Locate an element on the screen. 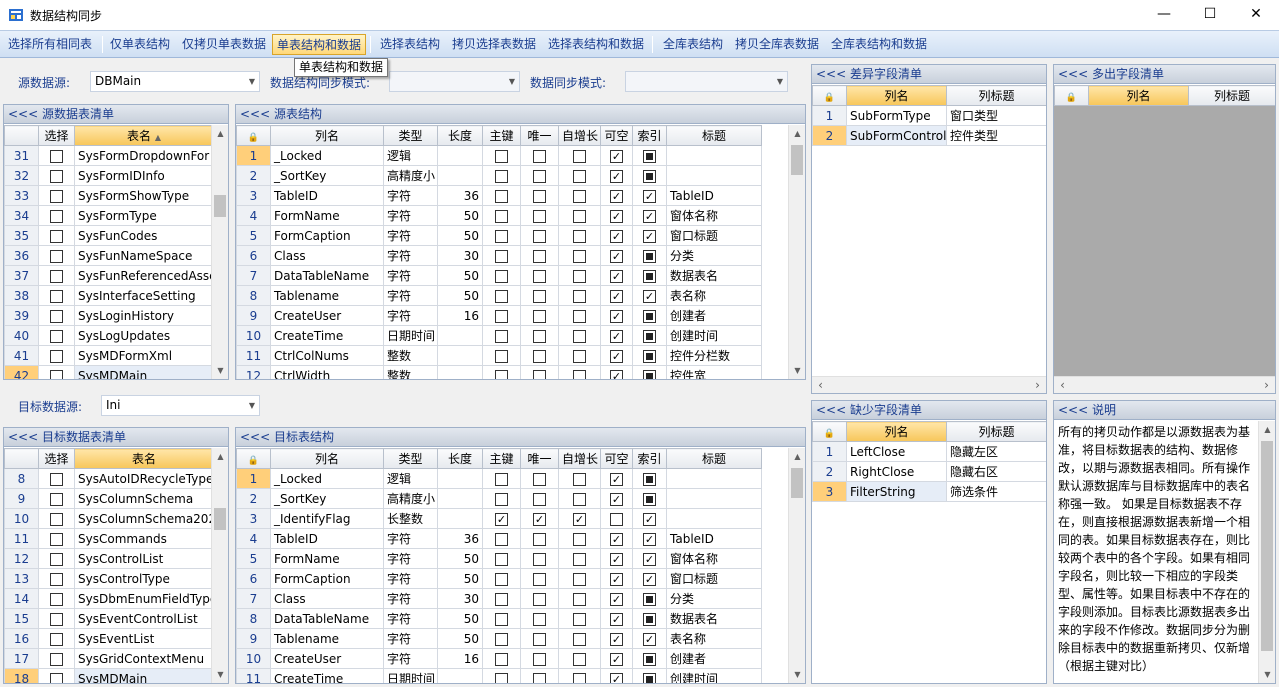  table-name-cell: SysFunNameSpace is located at coordinates (144, 255).